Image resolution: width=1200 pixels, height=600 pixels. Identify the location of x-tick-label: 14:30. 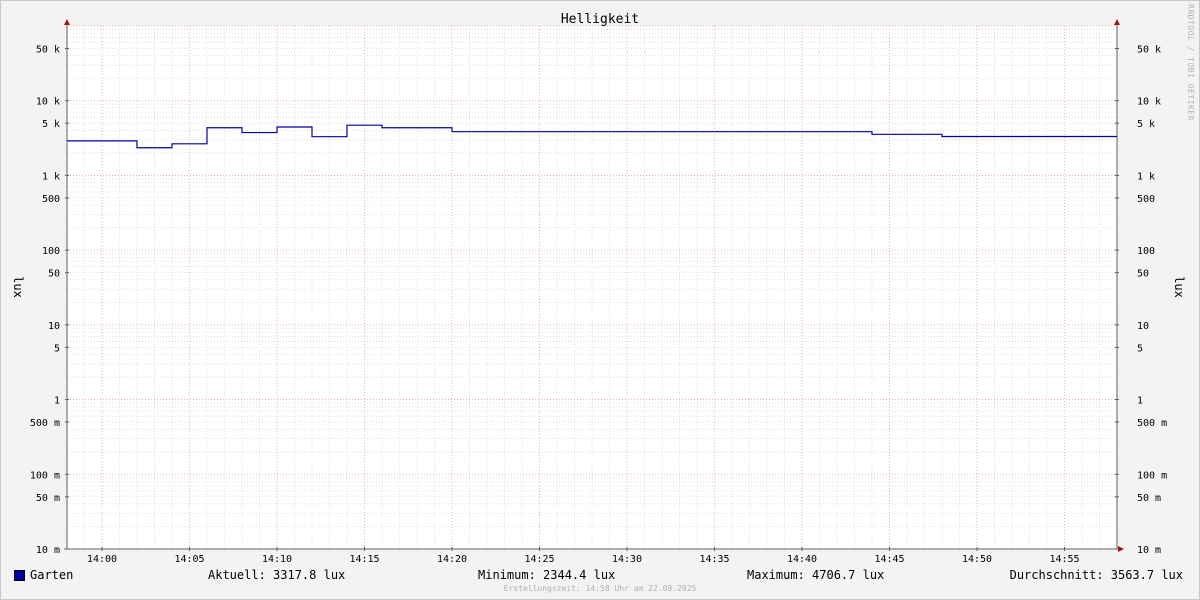
(627, 559).